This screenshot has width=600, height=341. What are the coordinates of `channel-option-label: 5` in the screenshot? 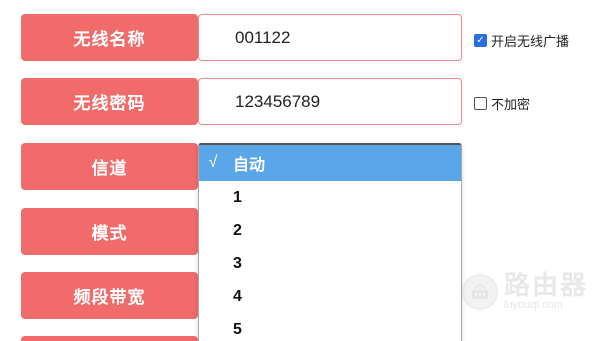 It's located at (237, 329).